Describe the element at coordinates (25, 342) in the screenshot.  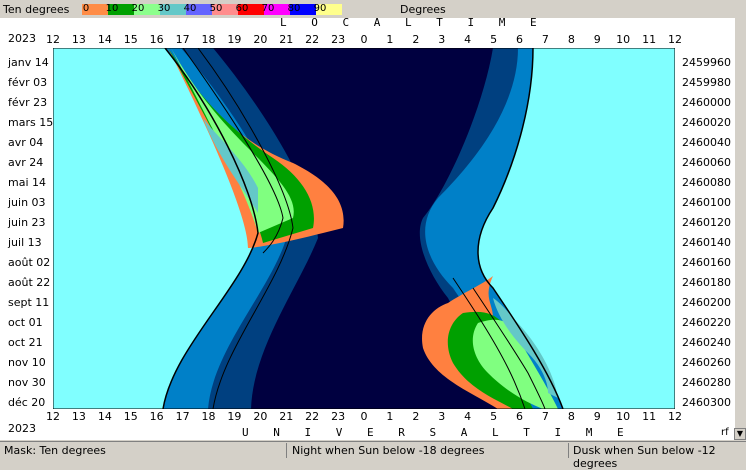
I see `date-axis-label: oct 21` at that location.